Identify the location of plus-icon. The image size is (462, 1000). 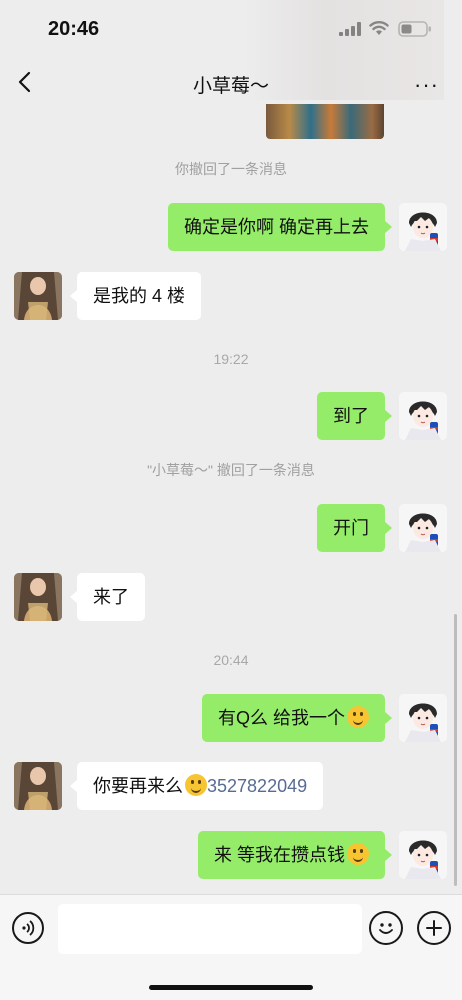
(434, 928).